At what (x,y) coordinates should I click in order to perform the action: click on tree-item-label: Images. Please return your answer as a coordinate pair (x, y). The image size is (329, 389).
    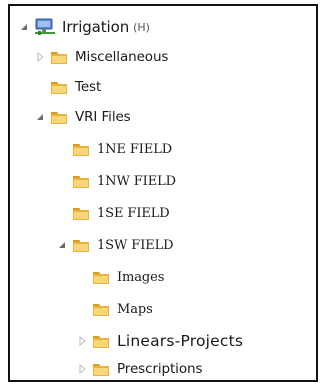
    Looking at the image, I should click on (141, 277).